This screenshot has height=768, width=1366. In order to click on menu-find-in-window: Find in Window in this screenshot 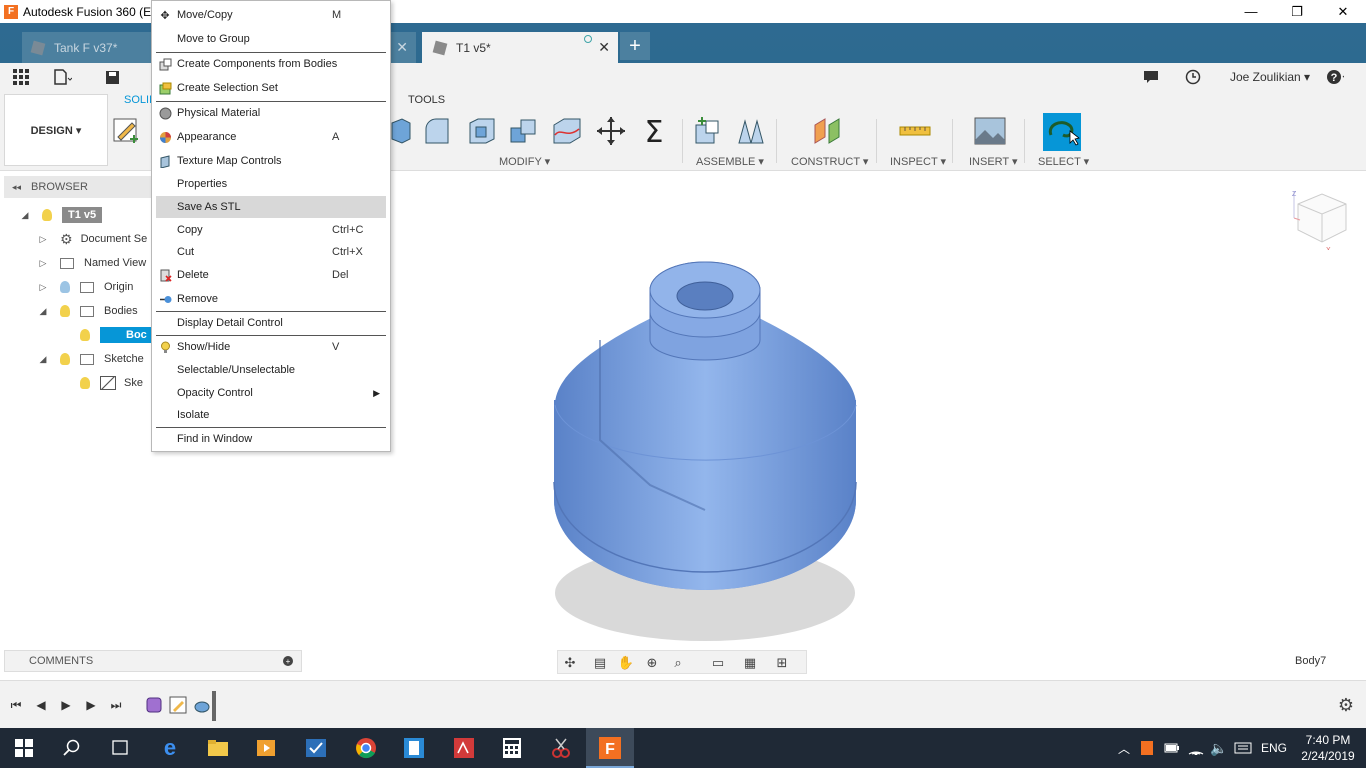, I will do `click(271, 439)`.